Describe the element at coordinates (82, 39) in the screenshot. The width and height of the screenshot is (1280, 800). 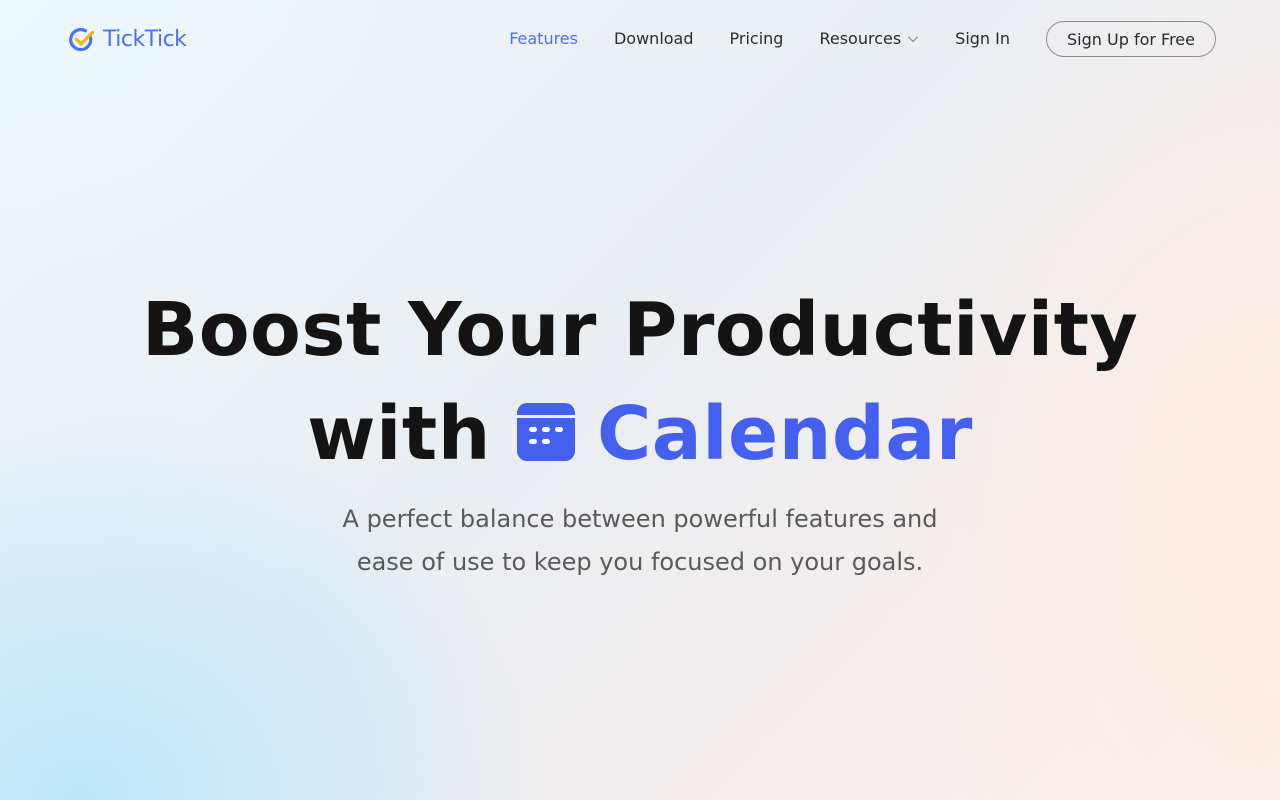
I see `ticktick-check-icon` at that location.